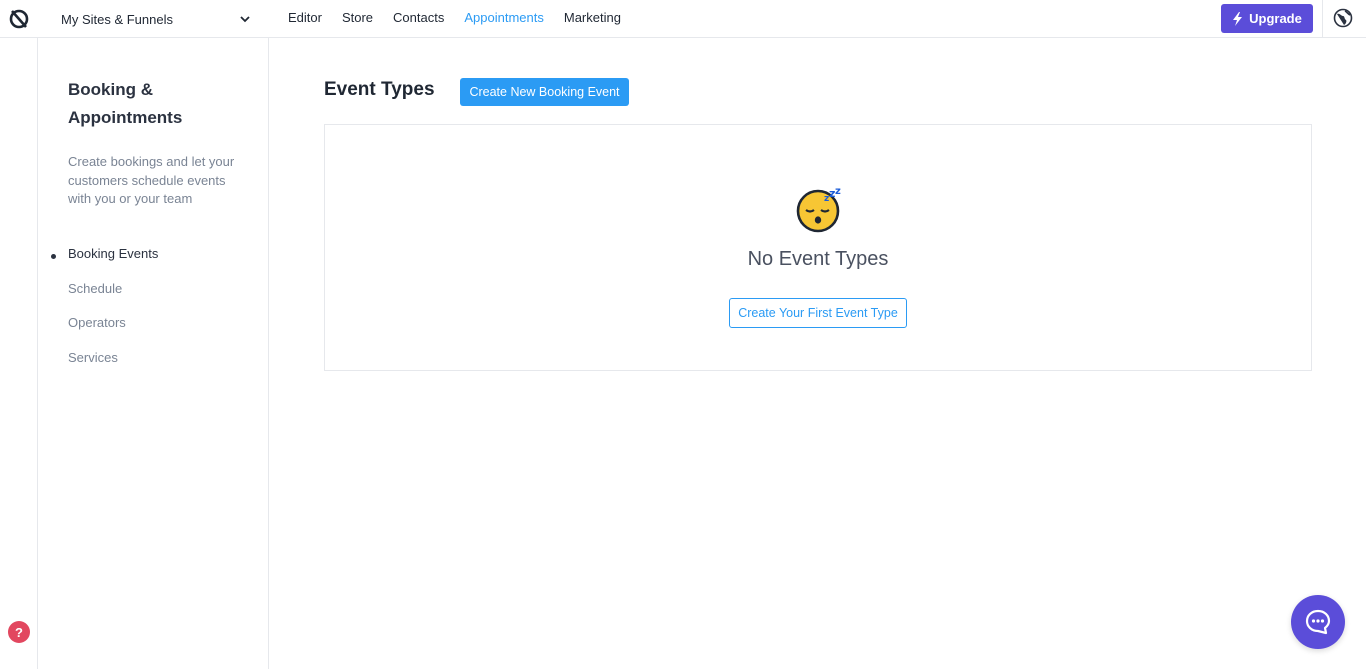 The width and height of the screenshot is (1366, 669). I want to click on svg-text: z, so click(838, 191).